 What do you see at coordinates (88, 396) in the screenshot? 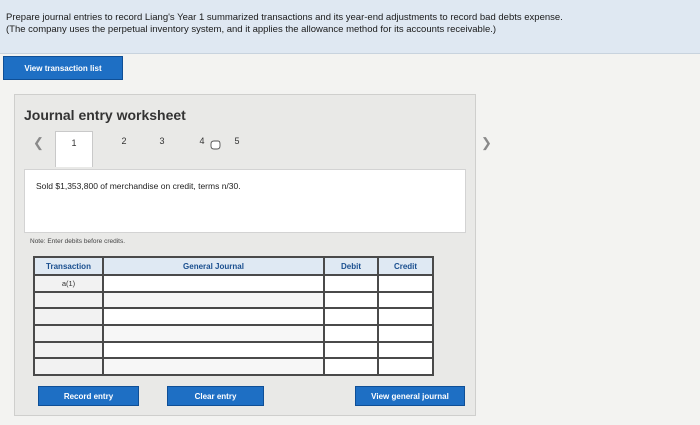
I see `record-entry-button: Record entry` at bounding box center [88, 396].